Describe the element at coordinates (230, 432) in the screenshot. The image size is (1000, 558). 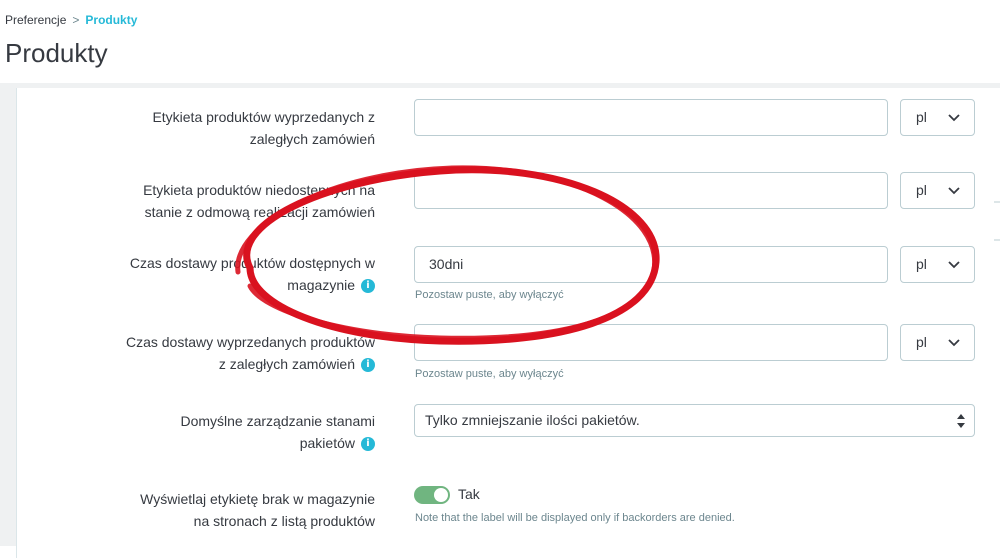
I see `field-label: Domyślne zarządzanie stanami pakietów i` at that location.